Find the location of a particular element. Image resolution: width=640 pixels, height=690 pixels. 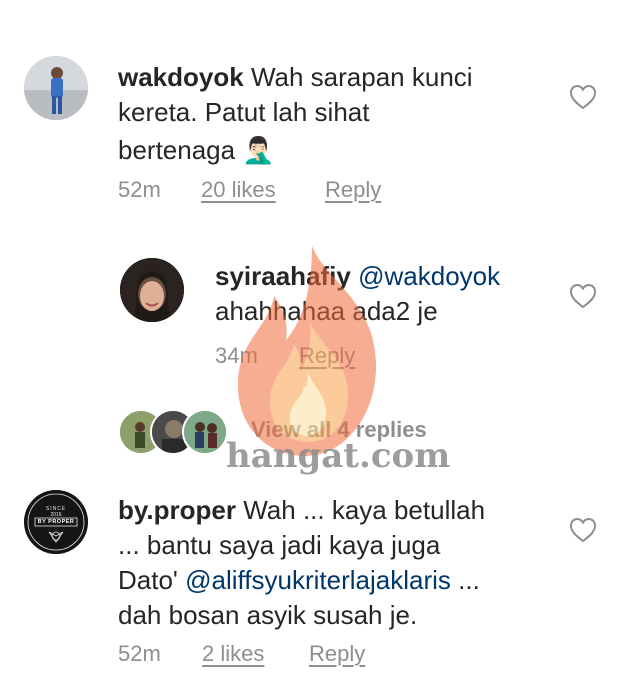

likes-link: 2 likes is located at coordinates (233, 654).